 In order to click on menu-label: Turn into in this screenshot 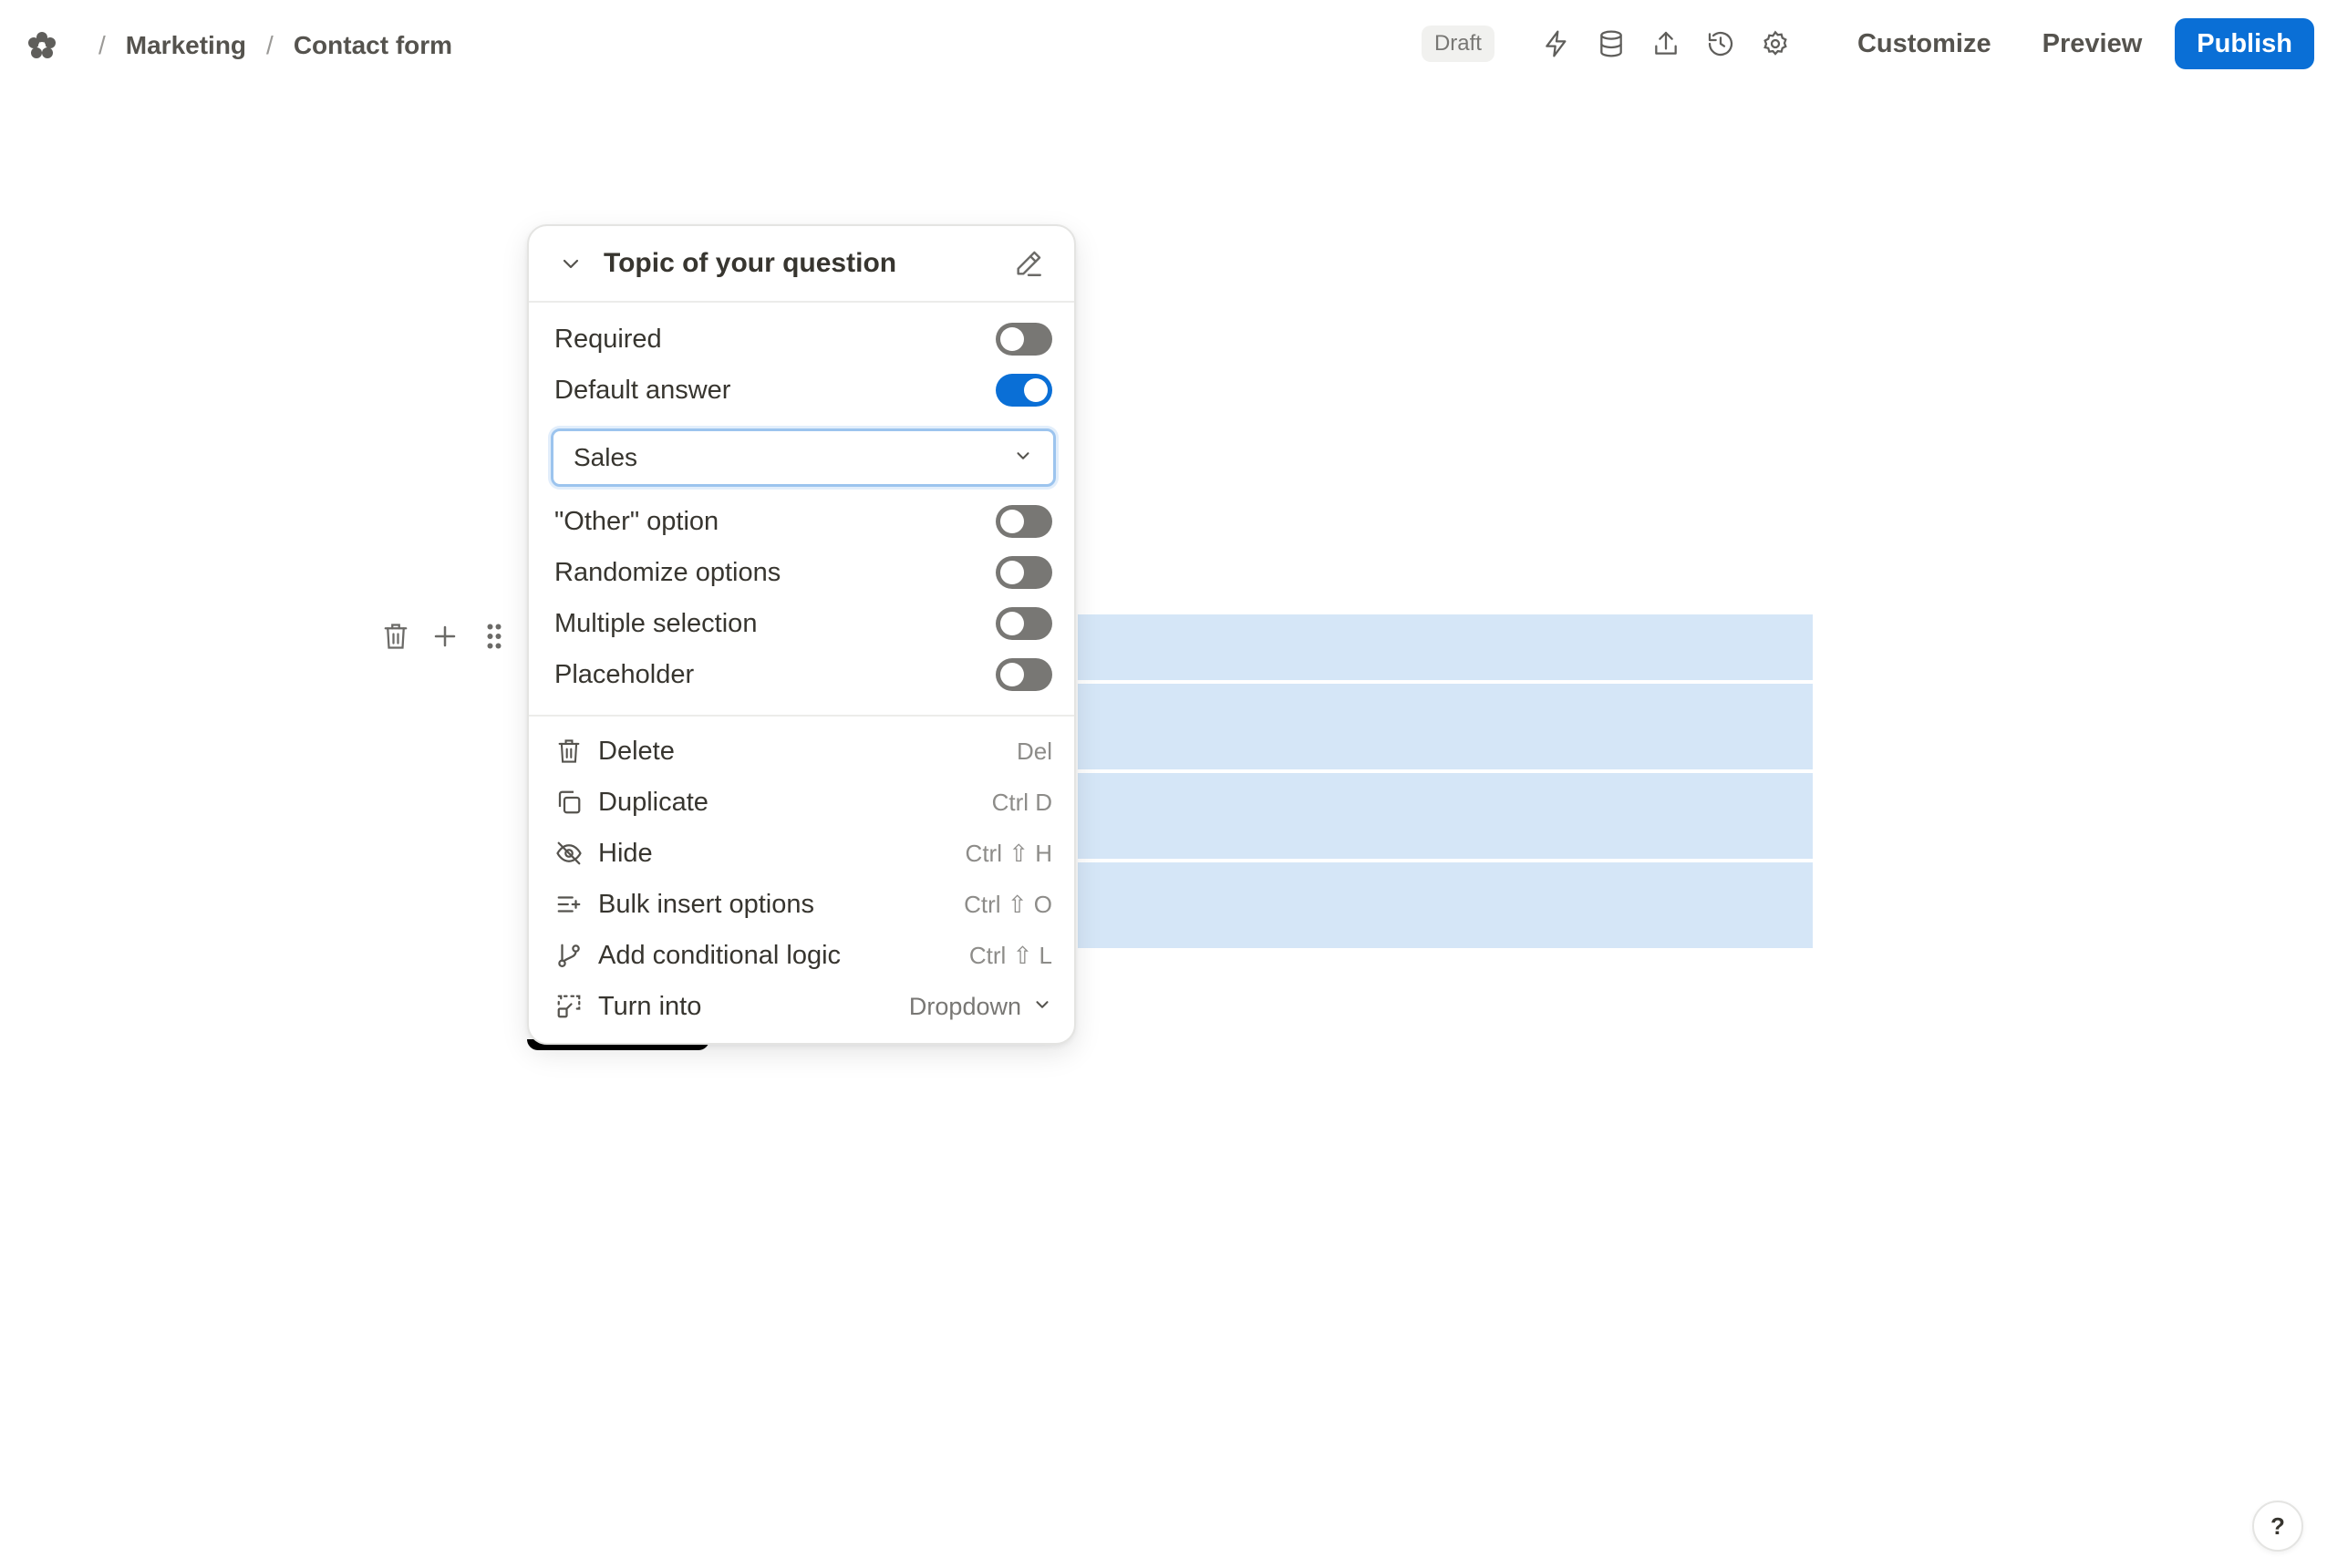, I will do `click(650, 1006)`.